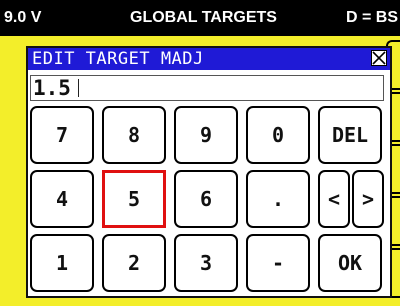 Image resolution: width=400 pixels, height=306 pixels. What do you see at coordinates (372, 17) in the screenshot?
I see `display-mode-label: D = BS` at bounding box center [372, 17].